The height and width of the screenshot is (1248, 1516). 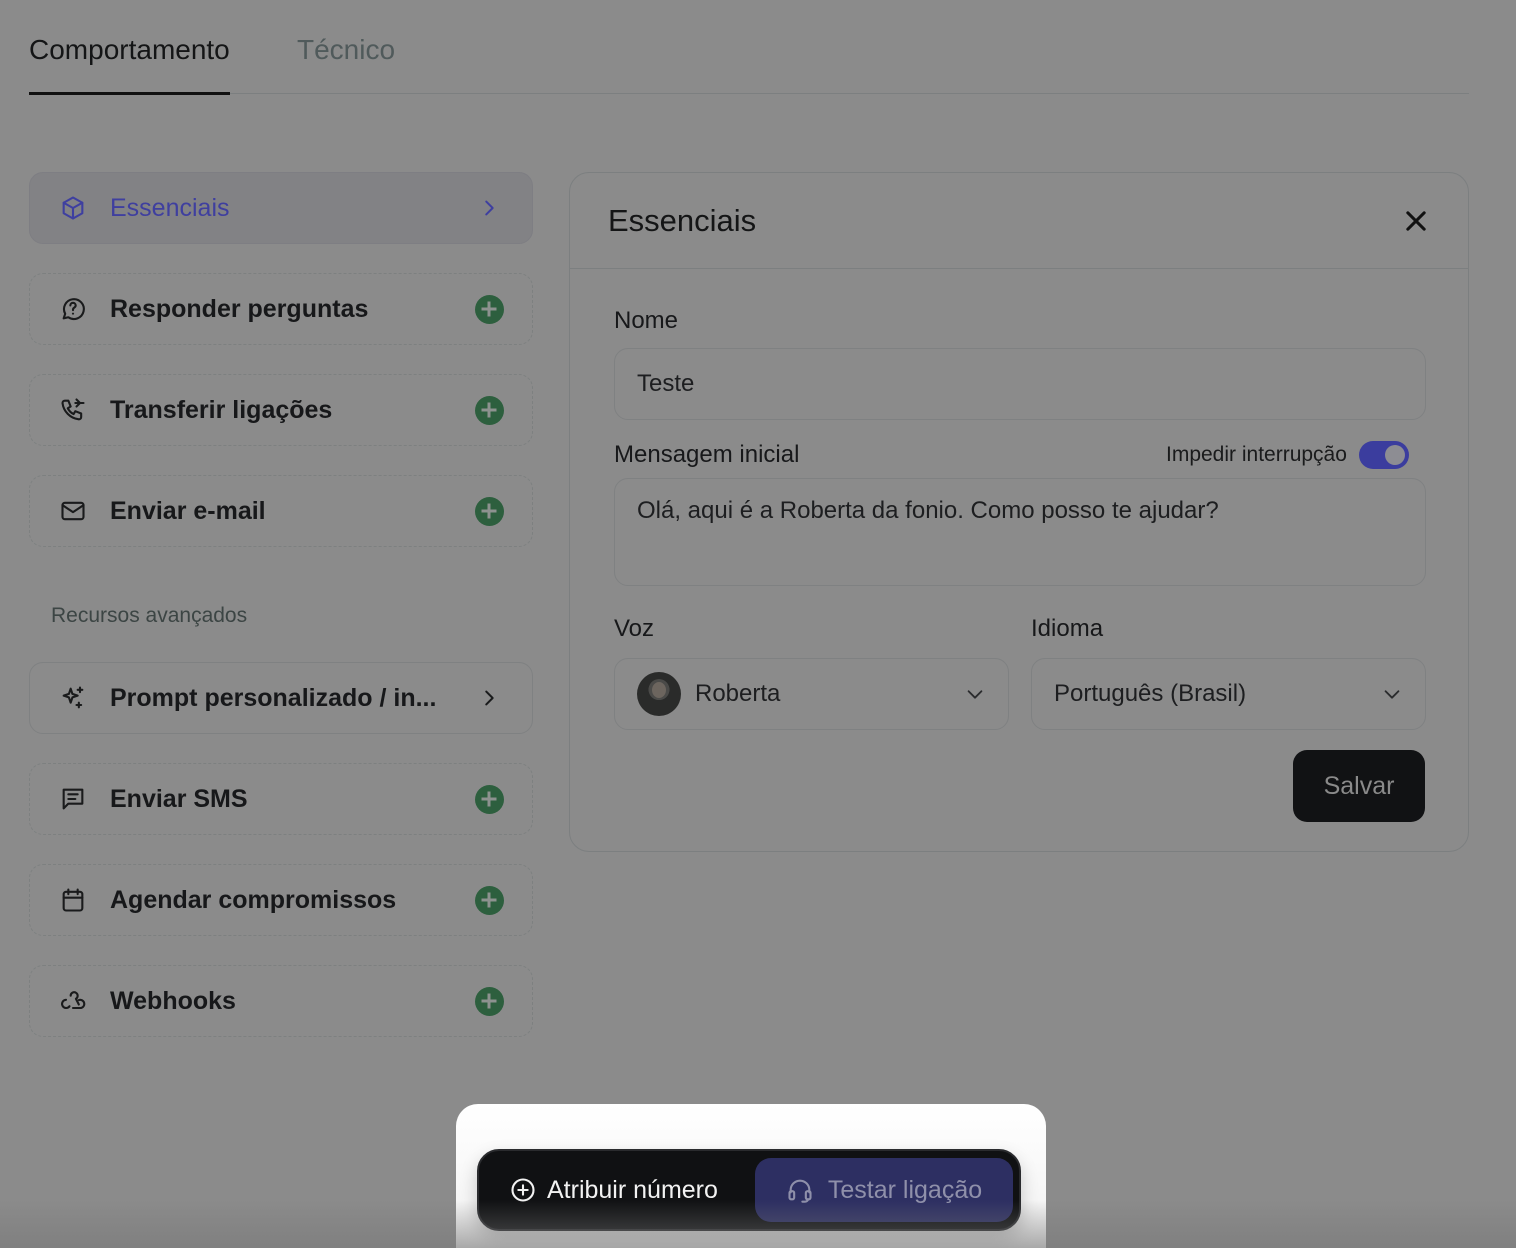 I want to click on toggle-knob, so click(x=1394, y=455).